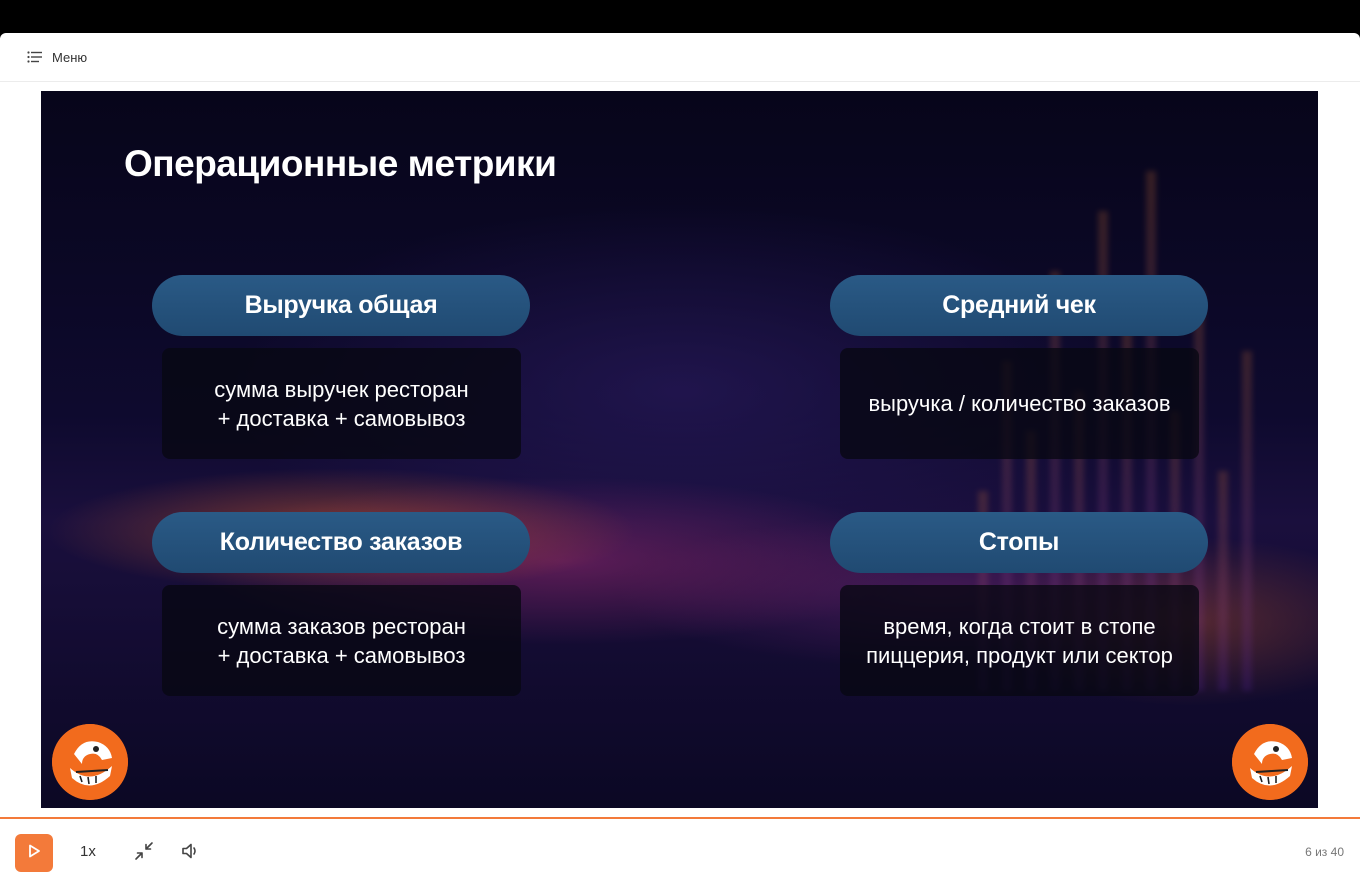 The image size is (1360, 884). I want to click on dodo-logo-left, so click(90, 762).